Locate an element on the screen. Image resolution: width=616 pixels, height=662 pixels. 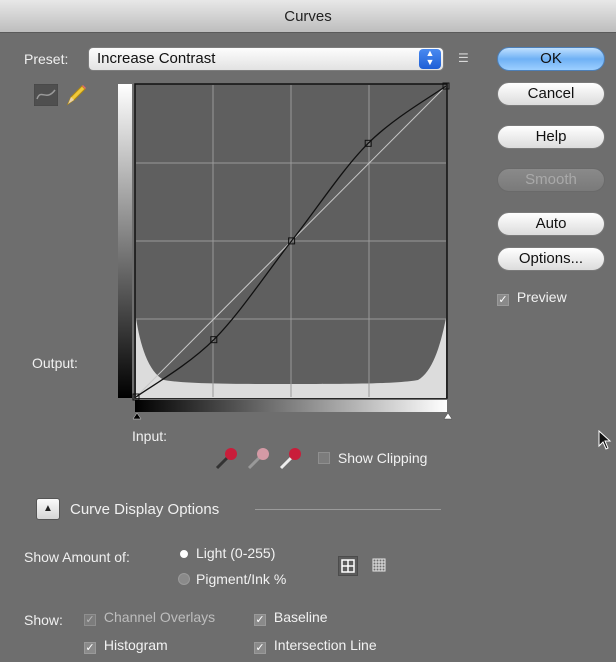
show-clipping-checkbox is located at coordinates (324, 458).